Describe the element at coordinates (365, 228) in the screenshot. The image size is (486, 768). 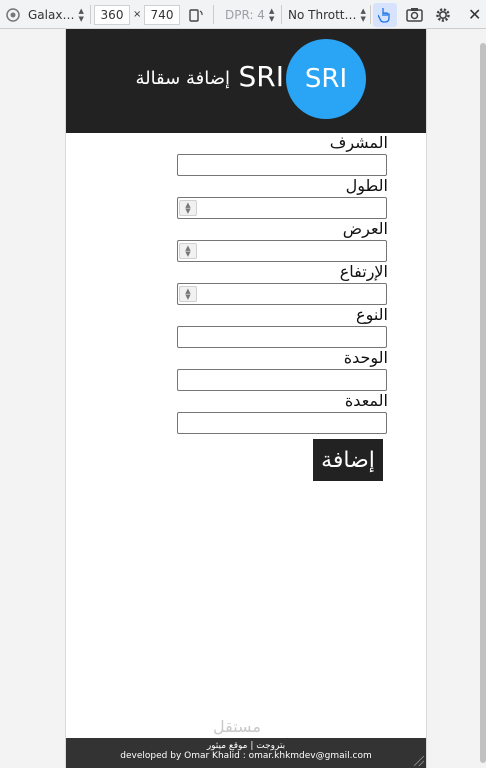
I see `width-label: العرض` at that location.